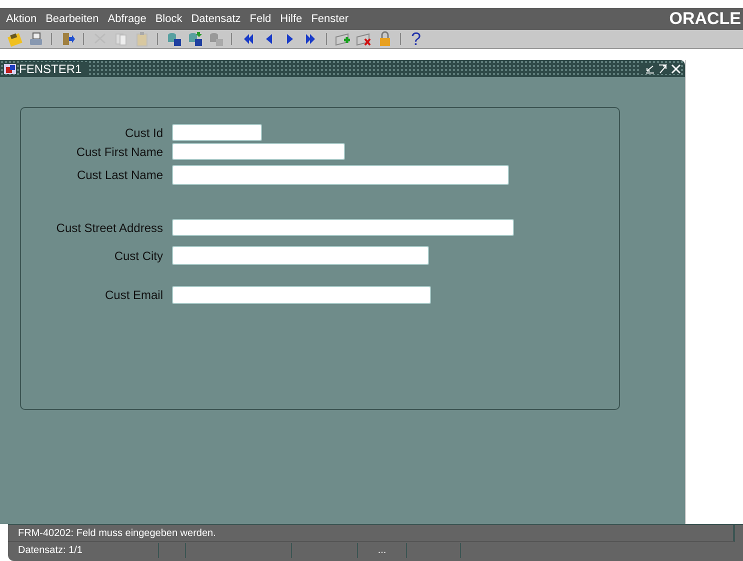 This screenshot has width=743, height=561. What do you see at coordinates (650, 69) in the screenshot?
I see `minimize-icon` at bounding box center [650, 69].